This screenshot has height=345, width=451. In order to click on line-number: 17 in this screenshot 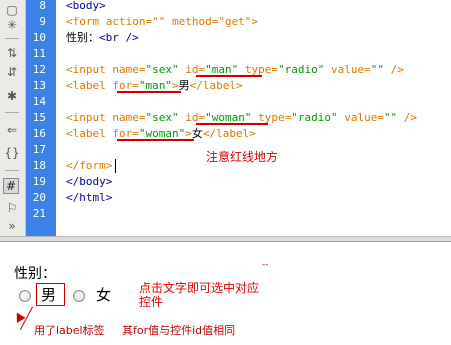, I will do `click(39, 149)`.